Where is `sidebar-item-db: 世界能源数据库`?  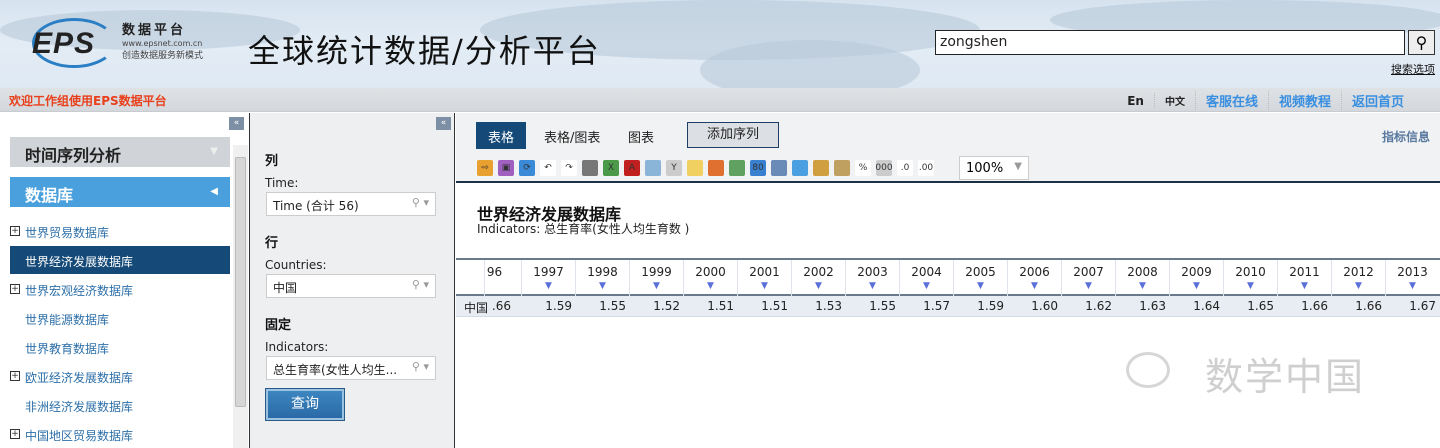 sidebar-item-db: 世界能源数据库 is located at coordinates (120, 318).